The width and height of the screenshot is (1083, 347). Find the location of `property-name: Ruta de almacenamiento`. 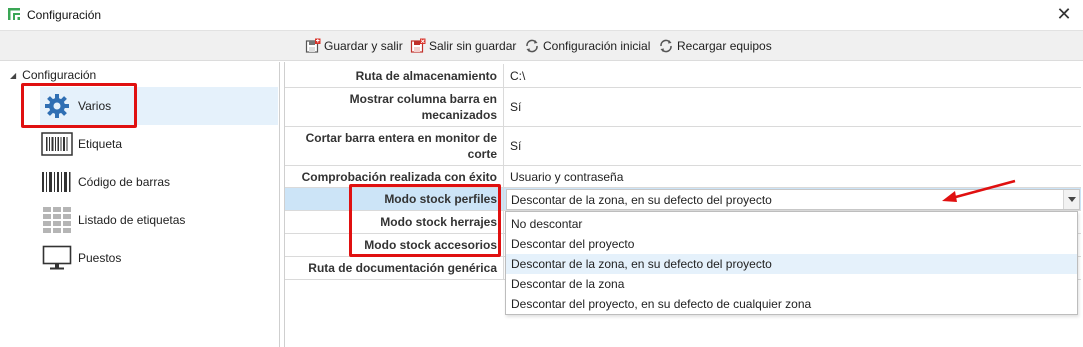

property-name: Ruta de almacenamiento is located at coordinates (394, 75).